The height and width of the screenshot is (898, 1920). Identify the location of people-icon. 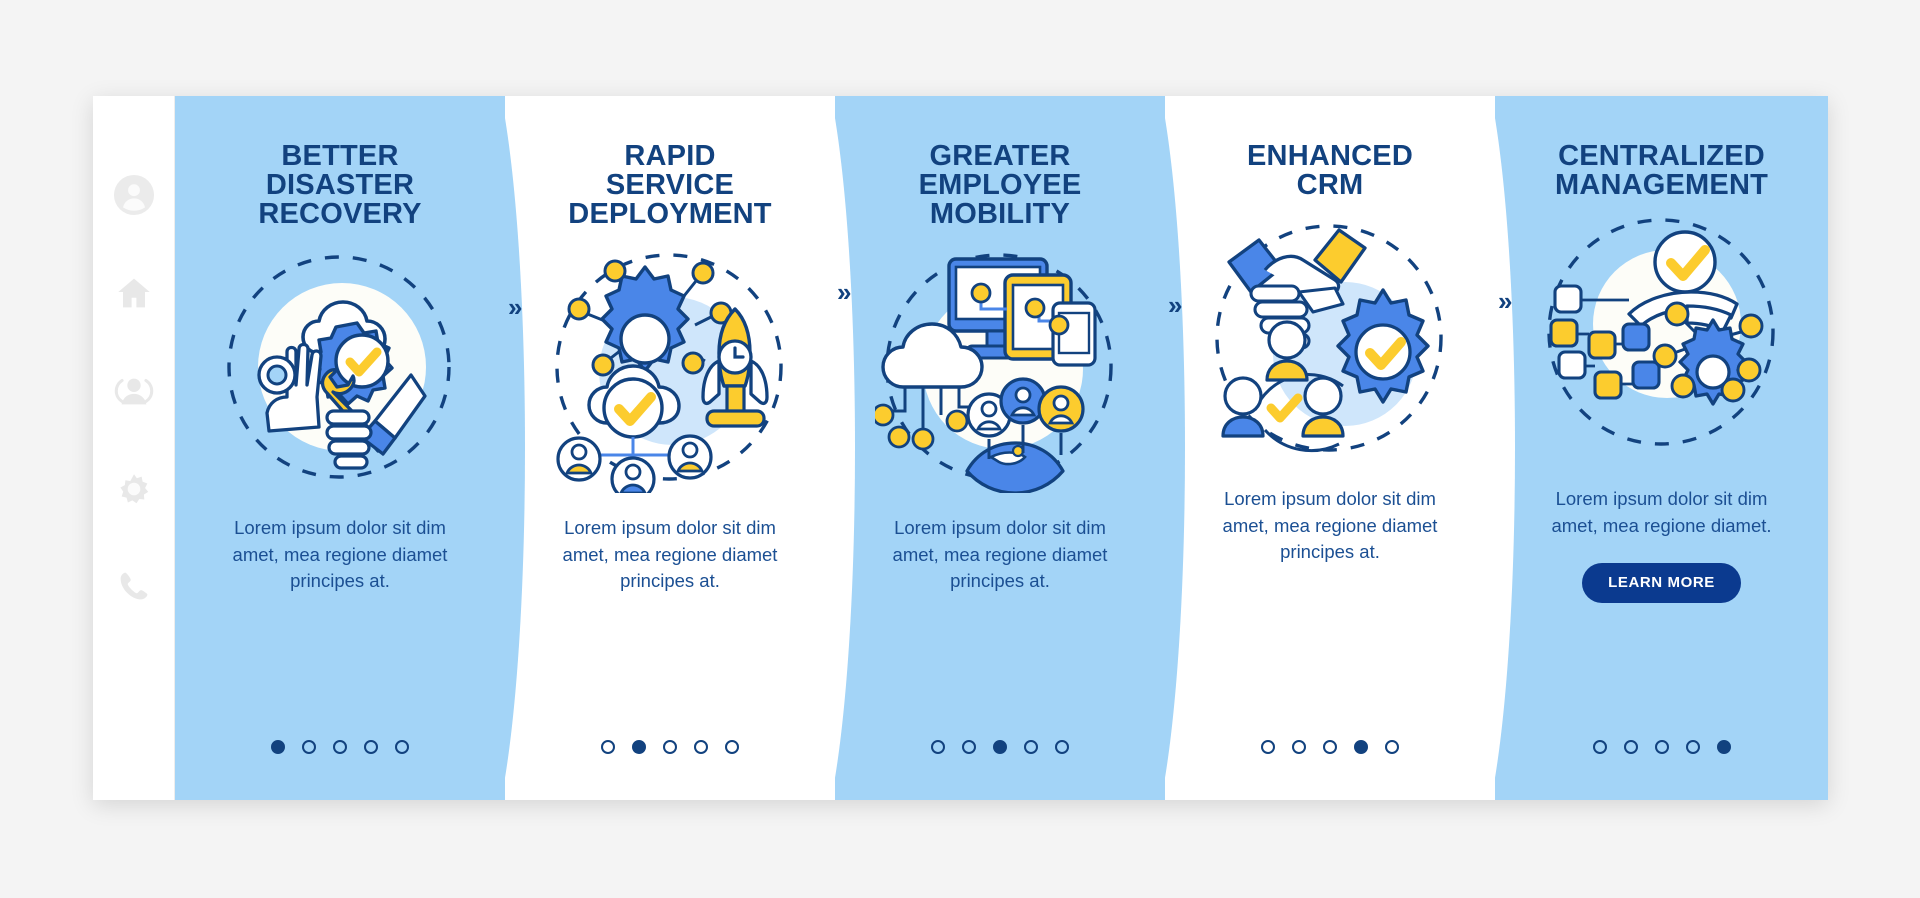
(134, 391).